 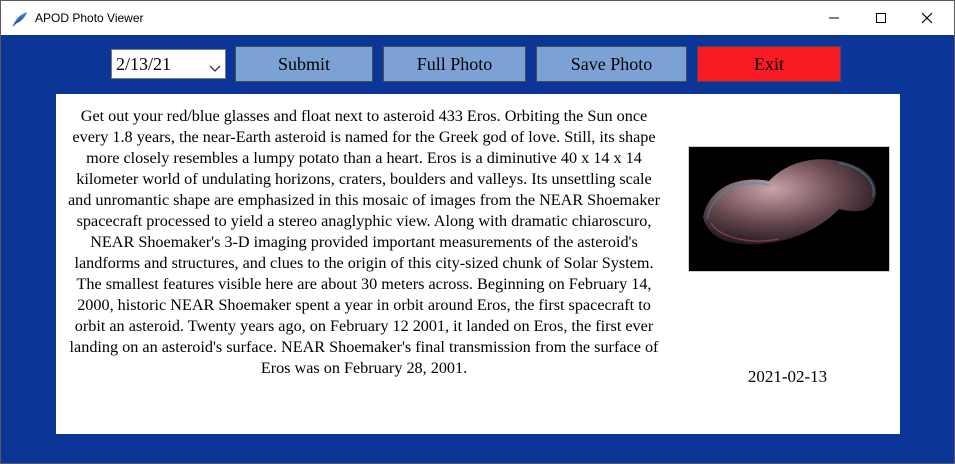 I want to click on full-photo-button: Full Photo, so click(x=454, y=64).